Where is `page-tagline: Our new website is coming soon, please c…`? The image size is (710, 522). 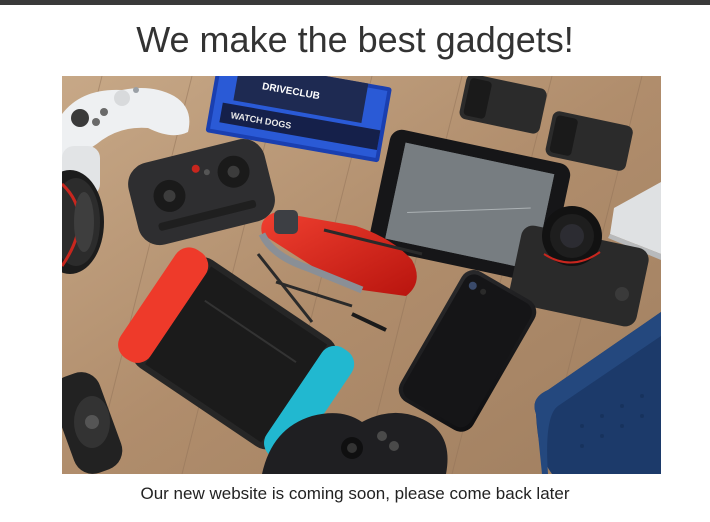 page-tagline: Our new website is coming soon, please c… is located at coordinates (355, 493).